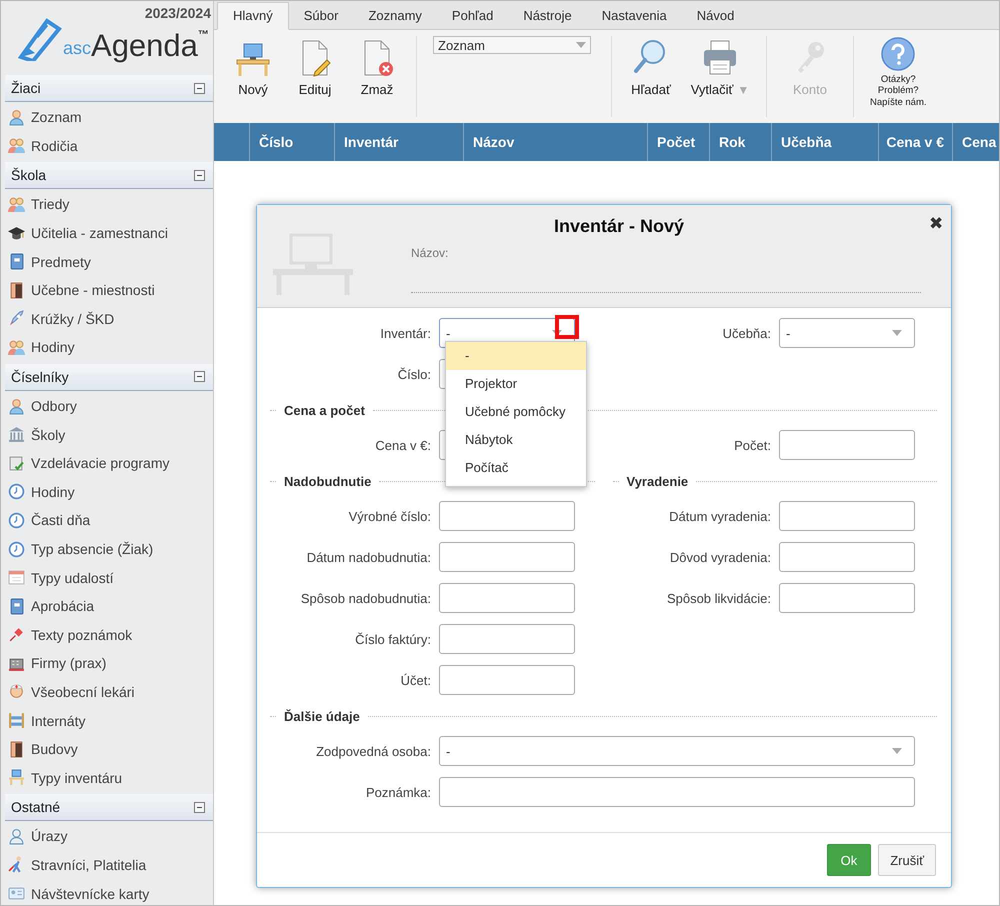 This screenshot has width=1000, height=906. What do you see at coordinates (413, 374) in the screenshot?
I see `field-label: Číslo:` at bounding box center [413, 374].